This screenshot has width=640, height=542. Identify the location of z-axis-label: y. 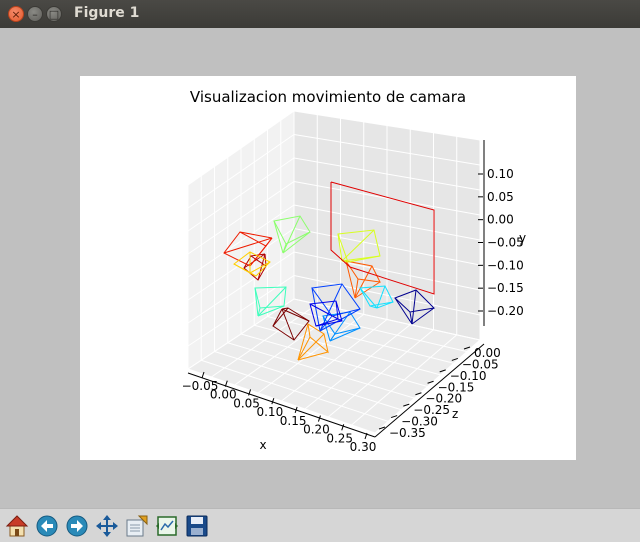
(522, 238).